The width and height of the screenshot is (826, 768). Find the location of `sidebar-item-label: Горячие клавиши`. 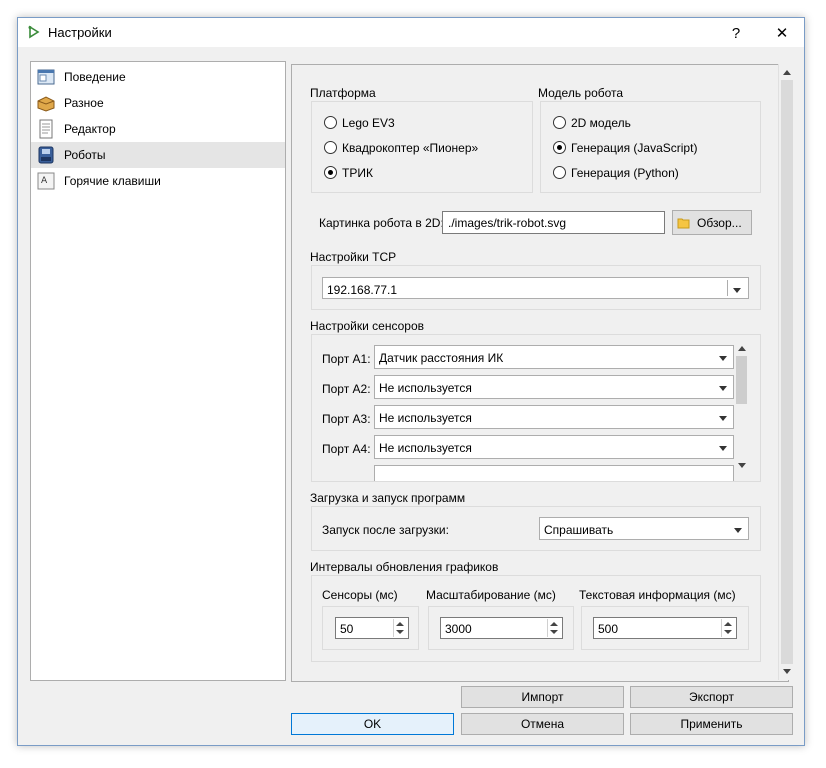

sidebar-item-label: Горячие клавиши is located at coordinates (112, 181).